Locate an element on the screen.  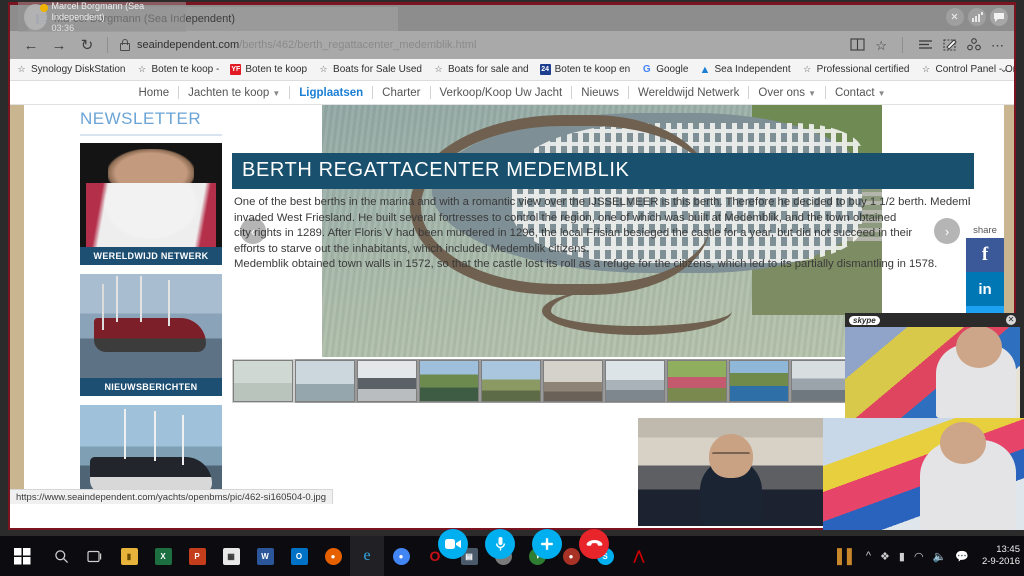
microphone-button is located at coordinates (500, 544).